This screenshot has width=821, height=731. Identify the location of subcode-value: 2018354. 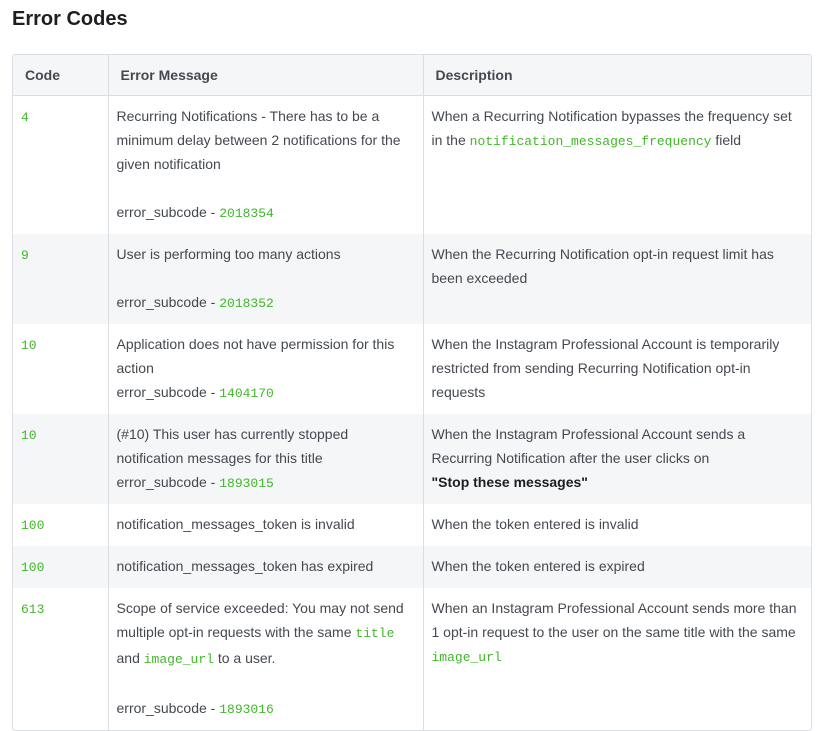
(246, 213).